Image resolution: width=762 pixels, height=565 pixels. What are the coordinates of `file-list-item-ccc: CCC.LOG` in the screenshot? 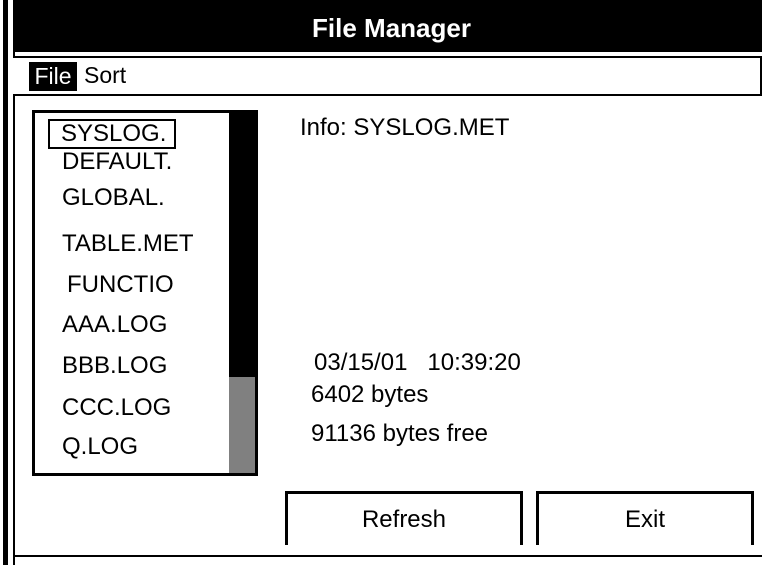 It's located at (116, 408).